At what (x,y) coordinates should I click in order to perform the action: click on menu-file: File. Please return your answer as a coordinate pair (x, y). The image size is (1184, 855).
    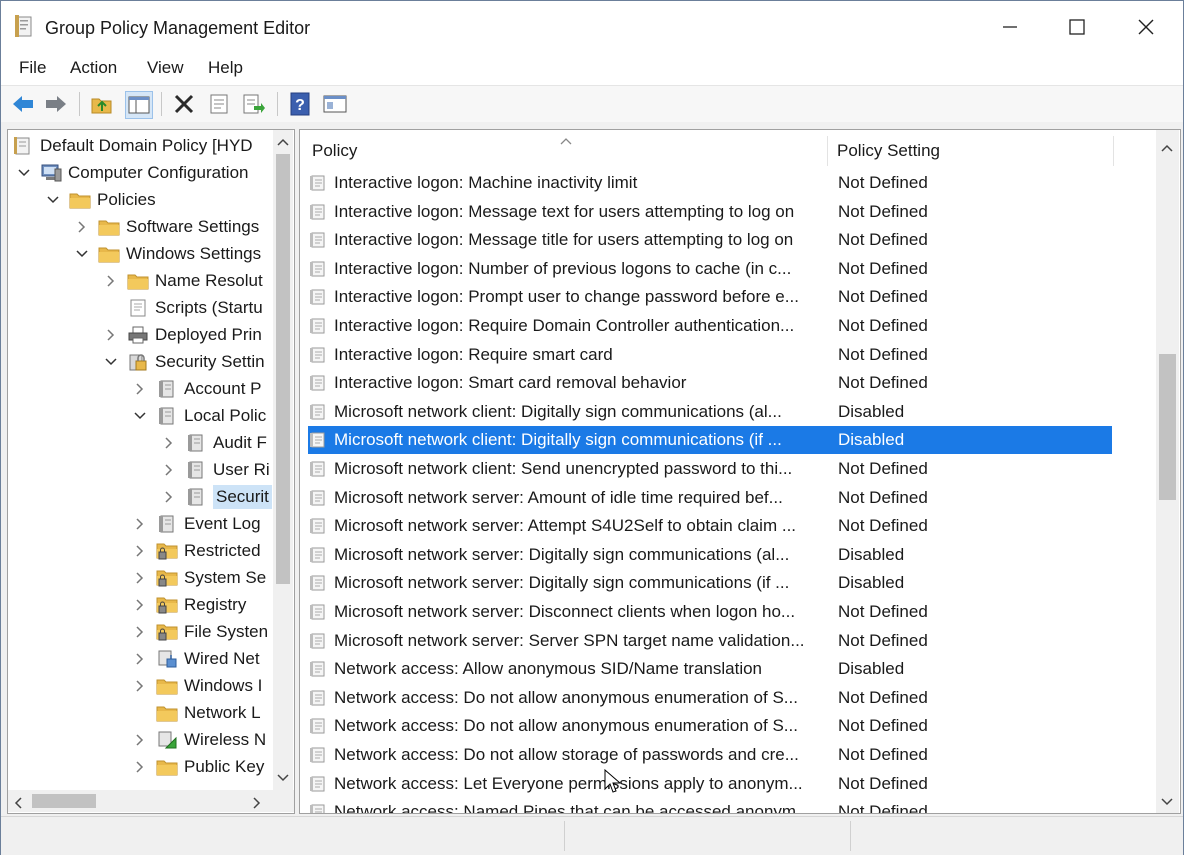
    Looking at the image, I should click on (32, 68).